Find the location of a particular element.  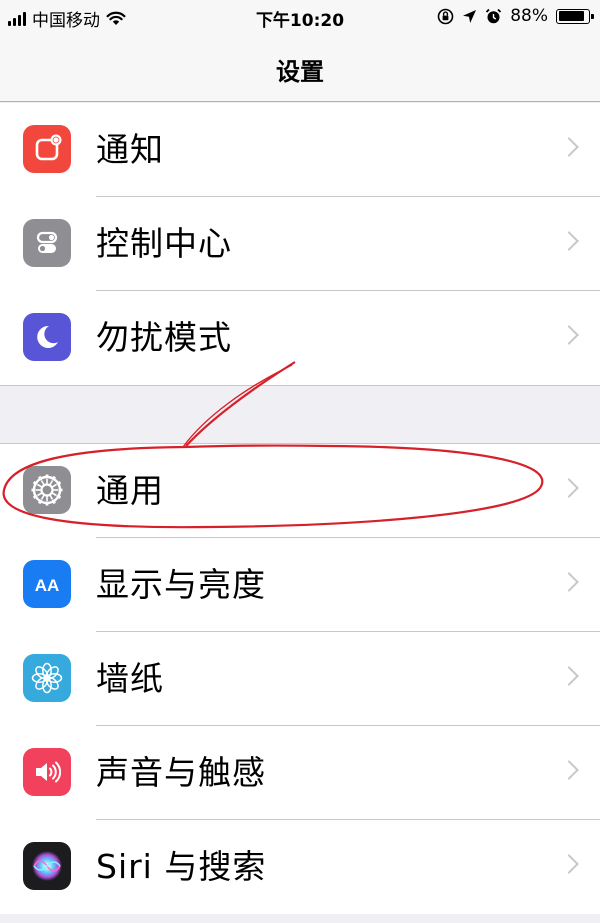

settings-row-label: 显示与亮度 is located at coordinates (181, 584).